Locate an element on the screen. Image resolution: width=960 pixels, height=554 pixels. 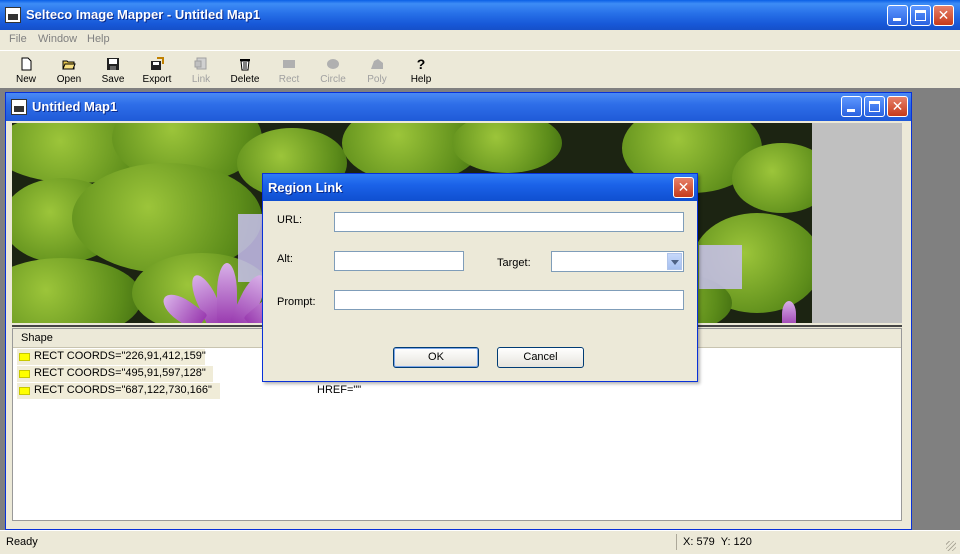
new-button: New is located at coordinates (26, 71).